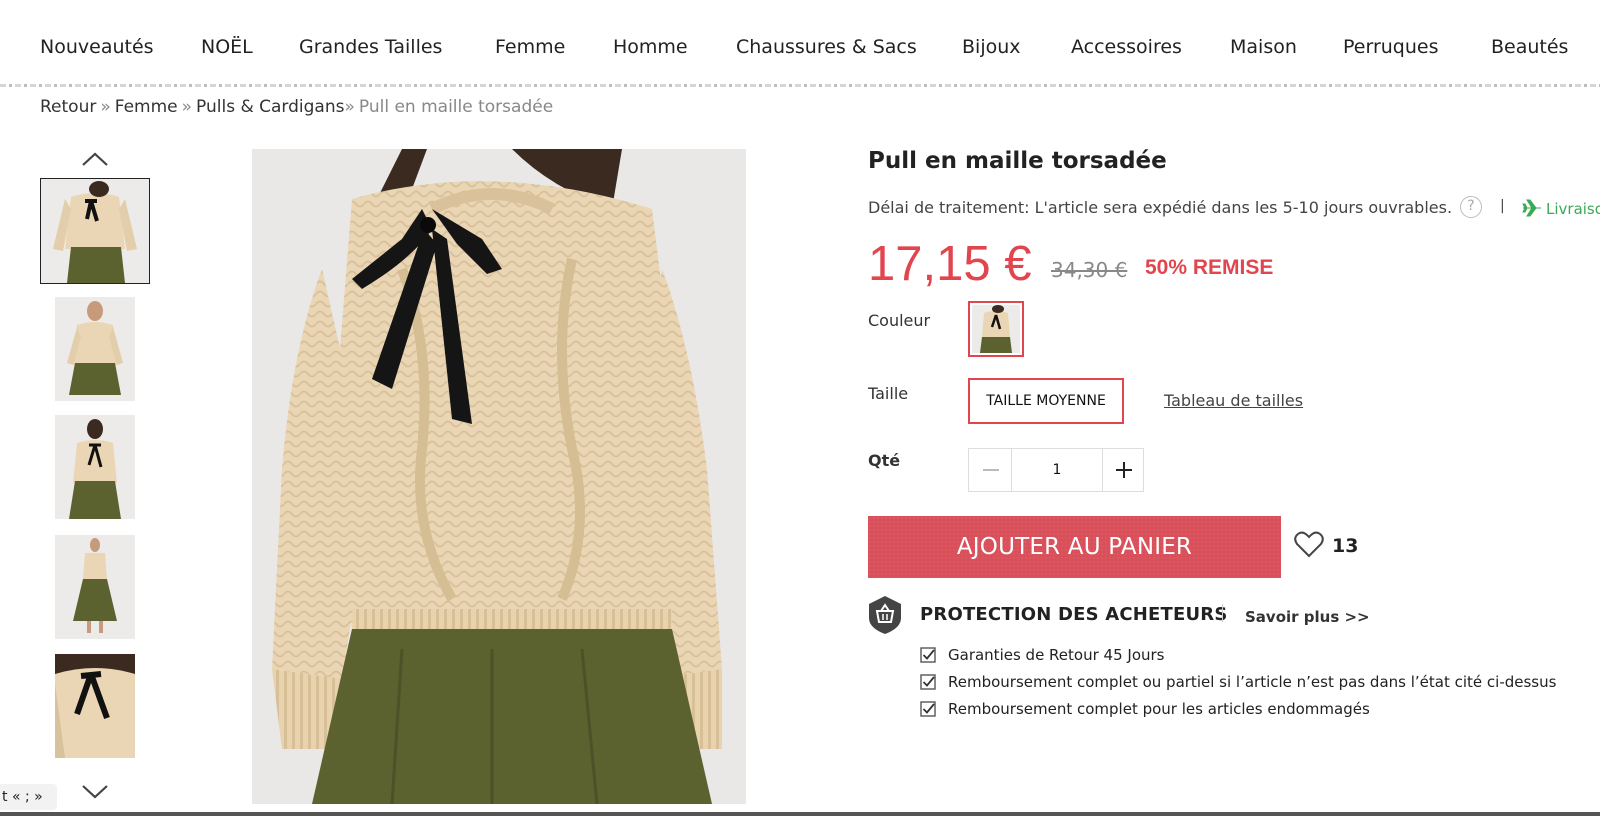  What do you see at coordinates (97, 47) in the screenshot?
I see `nav-item-nouveautes: Nouveautés` at bounding box center [97, 47].